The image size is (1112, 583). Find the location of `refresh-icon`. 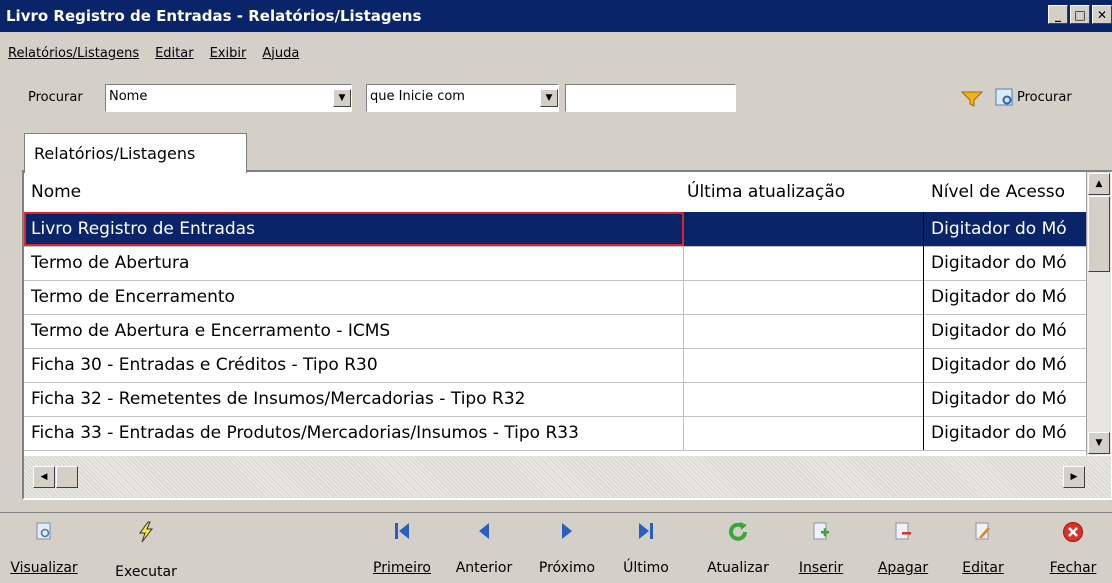

refresh-icon is located at coordinates (738, 534).